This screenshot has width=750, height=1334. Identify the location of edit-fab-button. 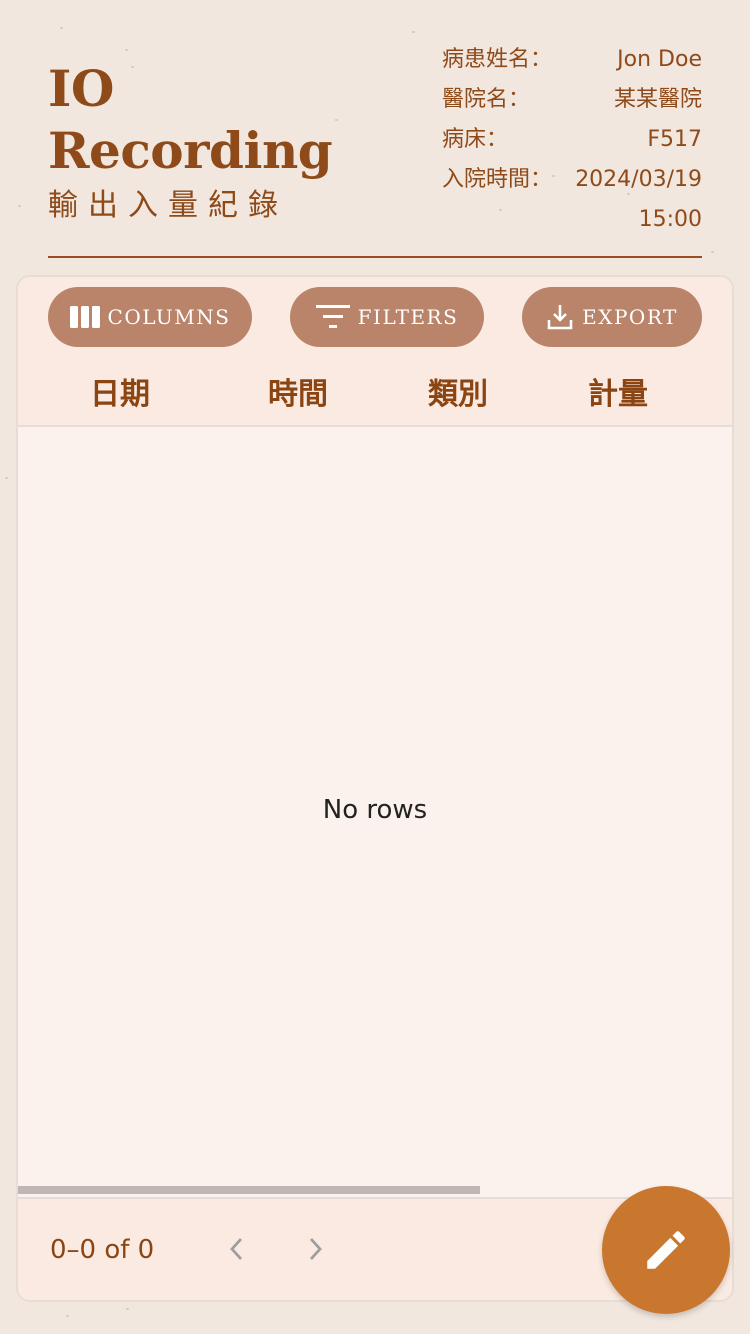
(666, 1250).